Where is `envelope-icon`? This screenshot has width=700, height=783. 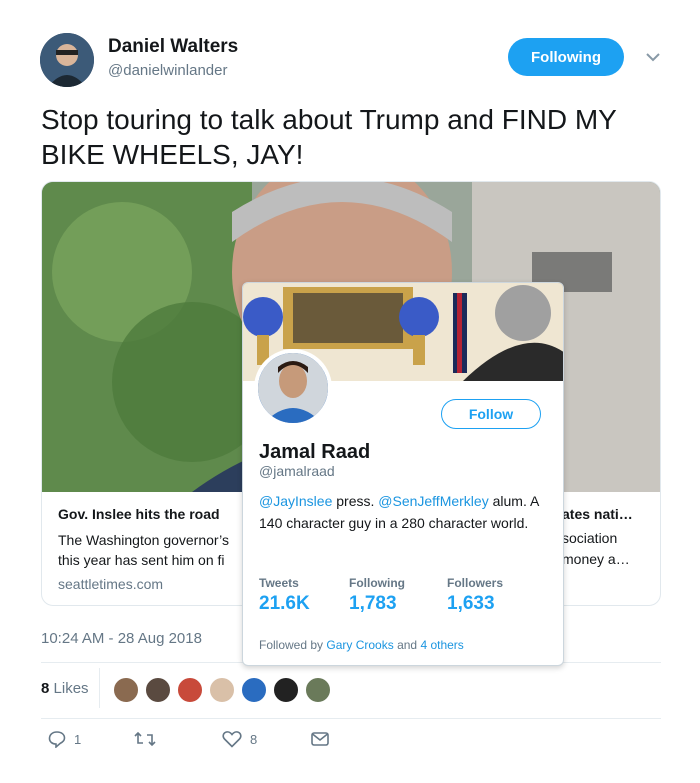
envelope-icon is located at coordinates (320, 739).